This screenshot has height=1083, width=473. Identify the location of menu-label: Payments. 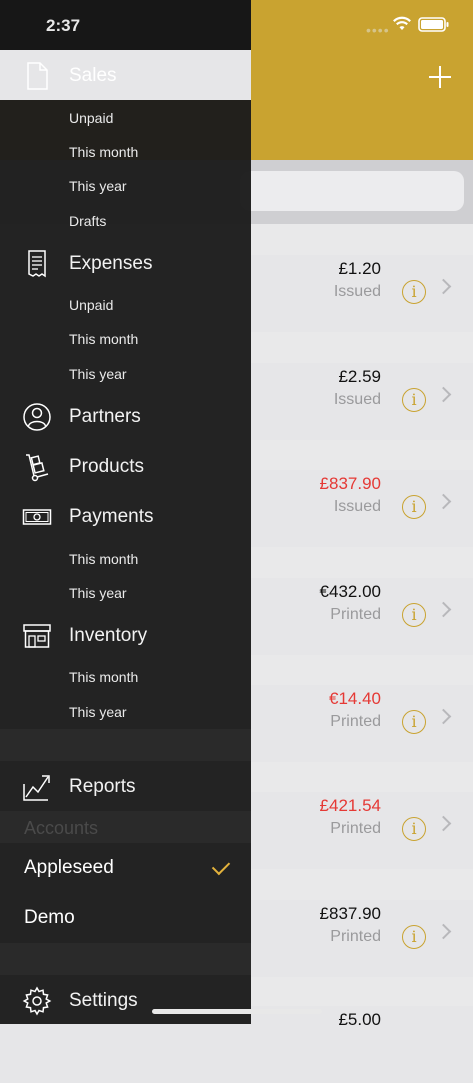
(111, 516).